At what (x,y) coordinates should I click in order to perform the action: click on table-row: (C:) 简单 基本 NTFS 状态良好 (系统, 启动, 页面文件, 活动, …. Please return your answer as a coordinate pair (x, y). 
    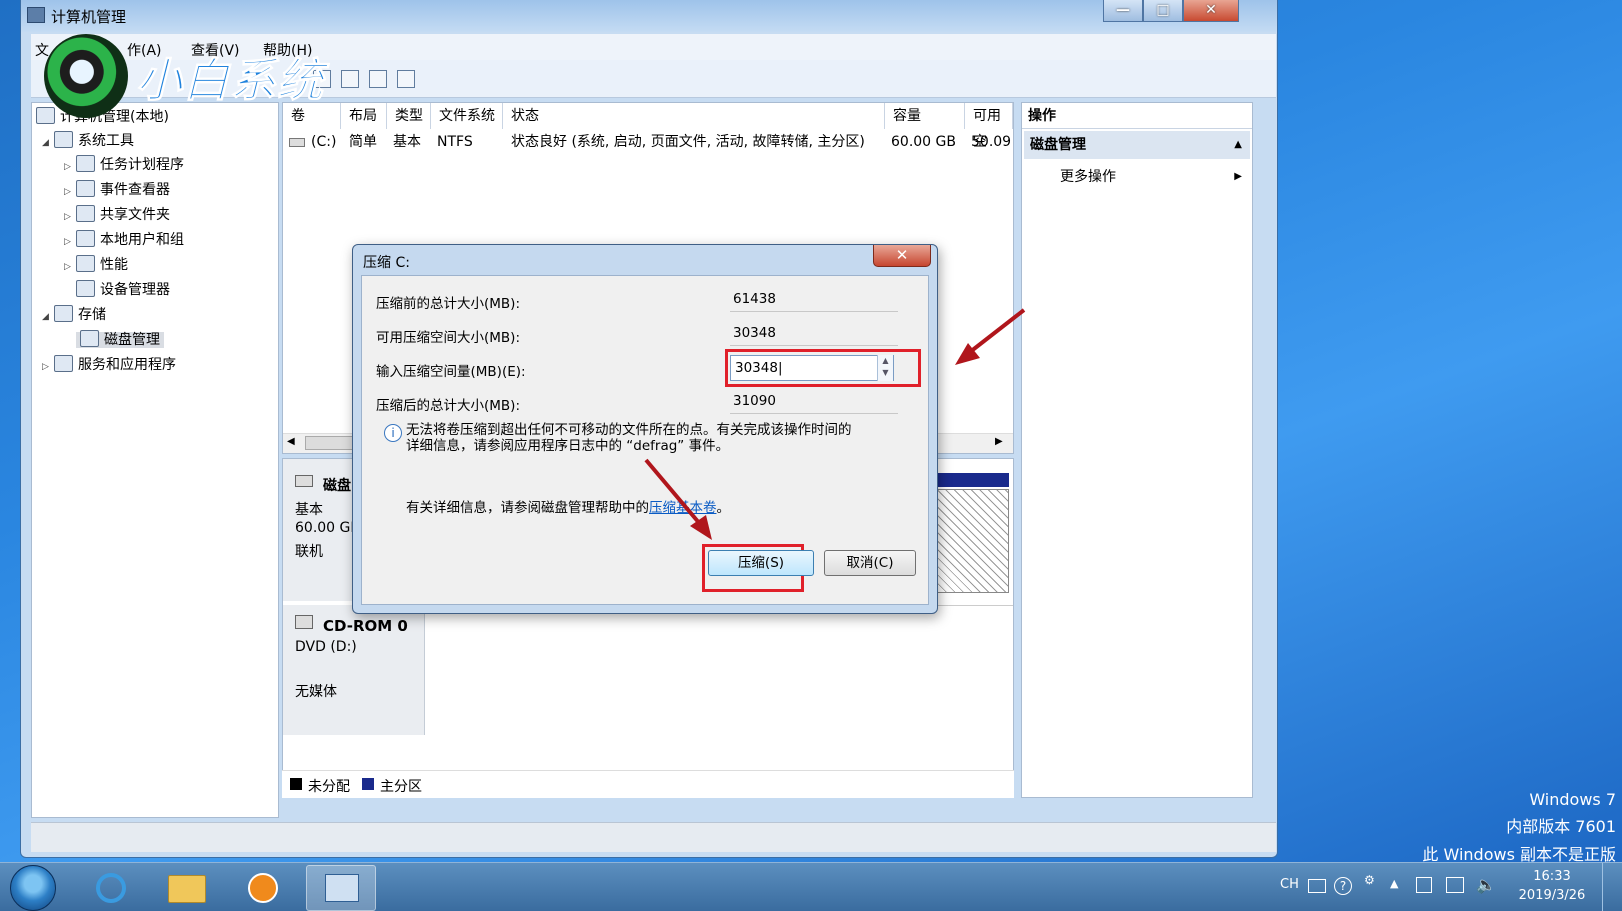
    Looking at the image, I should click on (649, 142).